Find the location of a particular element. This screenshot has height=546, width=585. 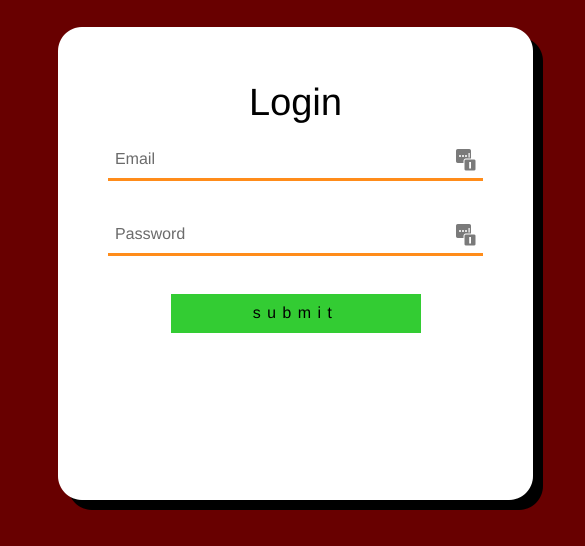

login-title: Login is located at coordinates (295, 103).